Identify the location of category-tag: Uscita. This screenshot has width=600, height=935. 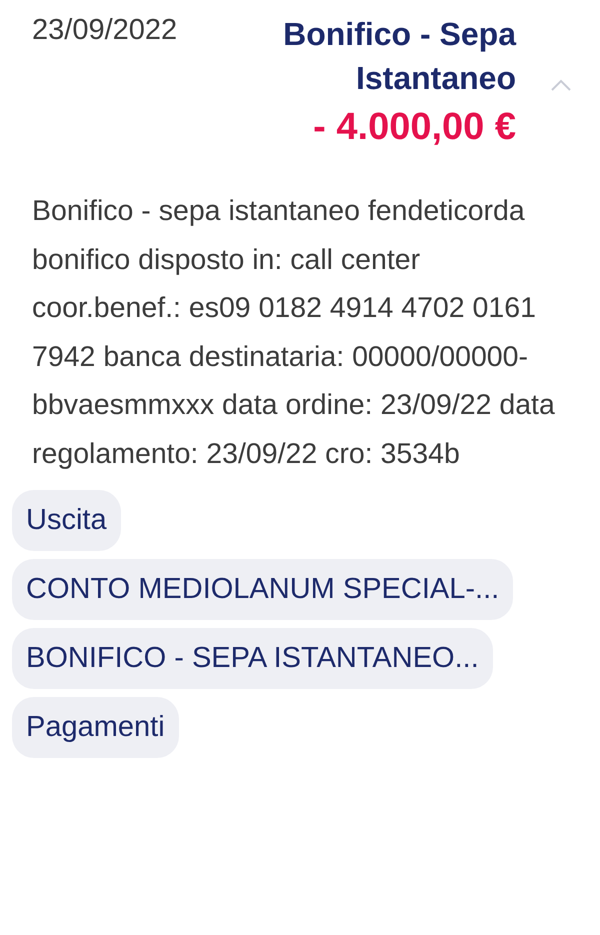
(66, 520).